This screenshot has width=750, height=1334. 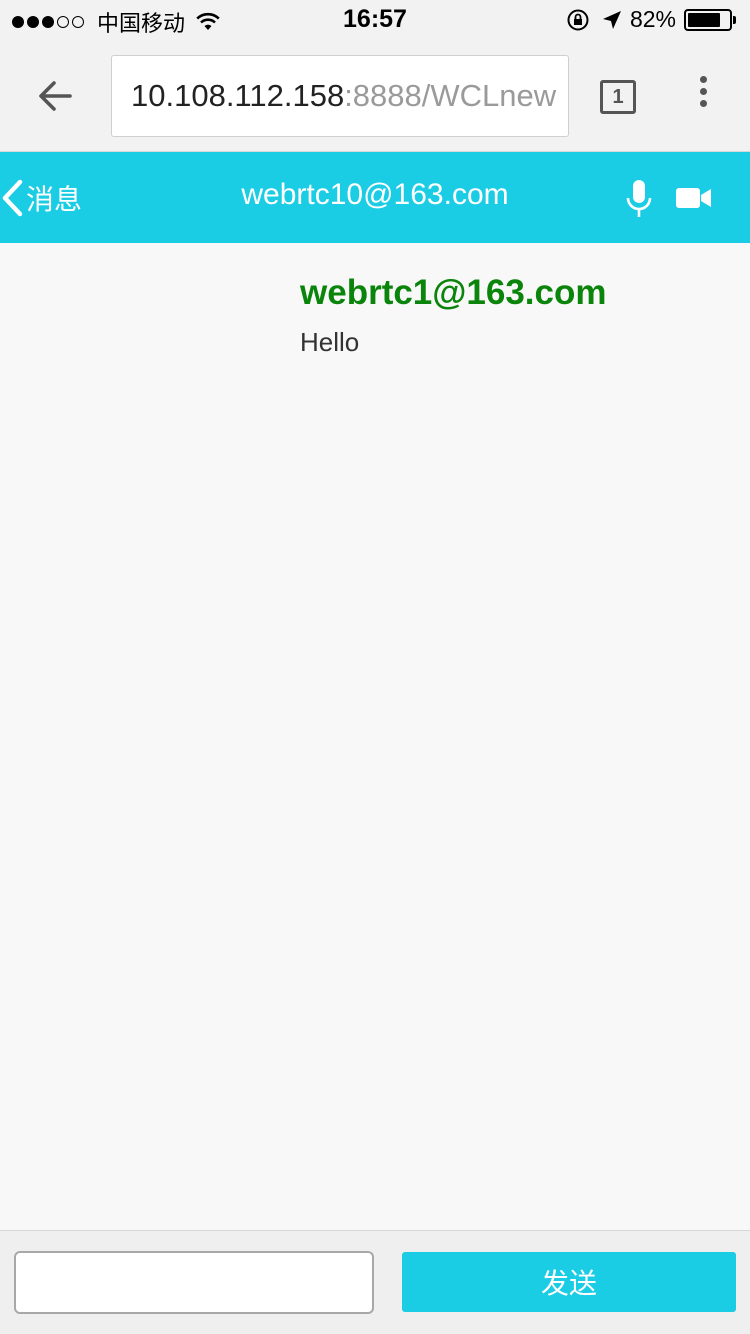 I want to click on send-button: 发送, so click(x=569, y=1282).